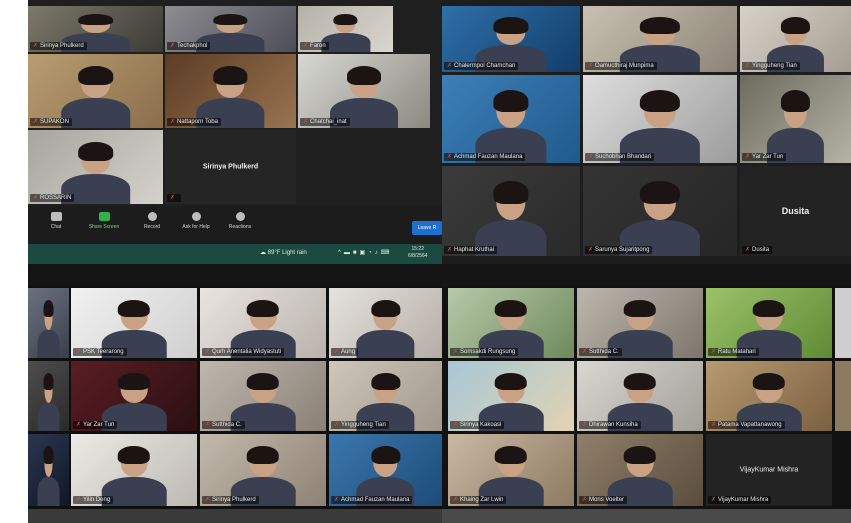 Image resolution: width=851 pixels, height=523 pixels. Describe the element at coordinates (769, 396) in the screenshot. I see `video-tile: ✗ Patama Vapattanawong` at that location.